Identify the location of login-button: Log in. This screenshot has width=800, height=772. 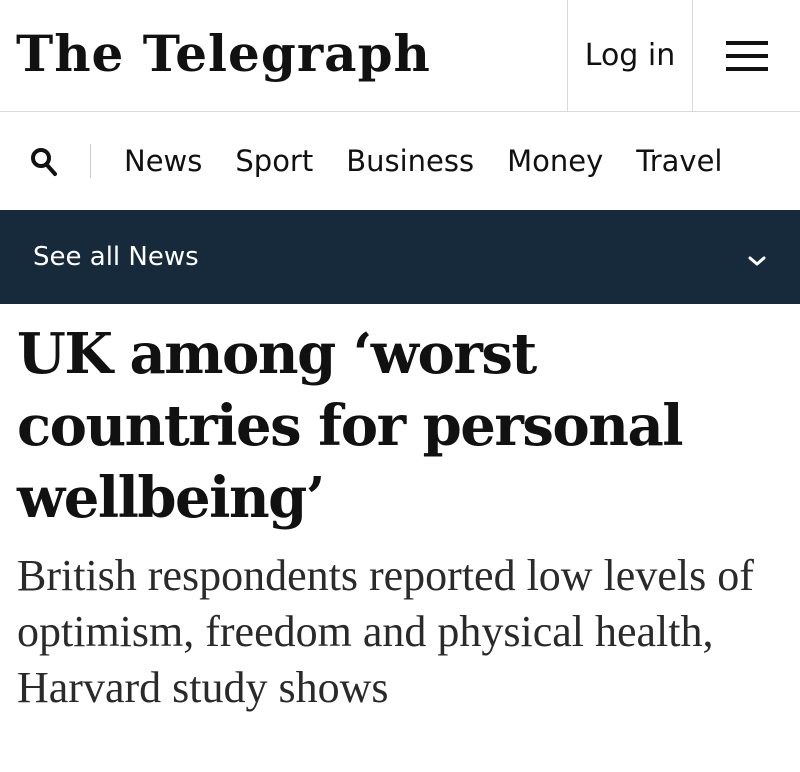
(630, 55).